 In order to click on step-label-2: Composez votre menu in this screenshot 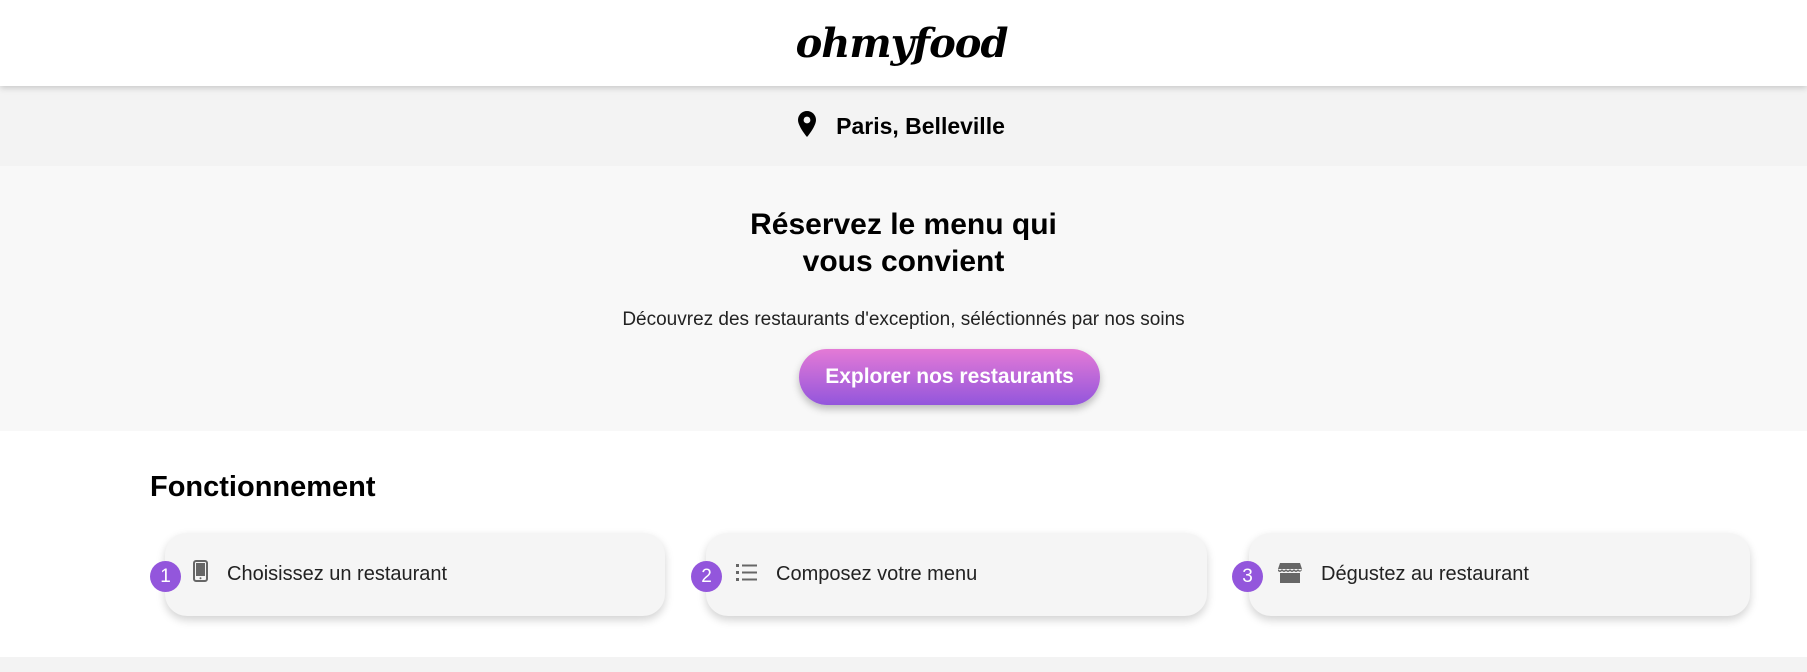, I will do `click(877, 574)`.